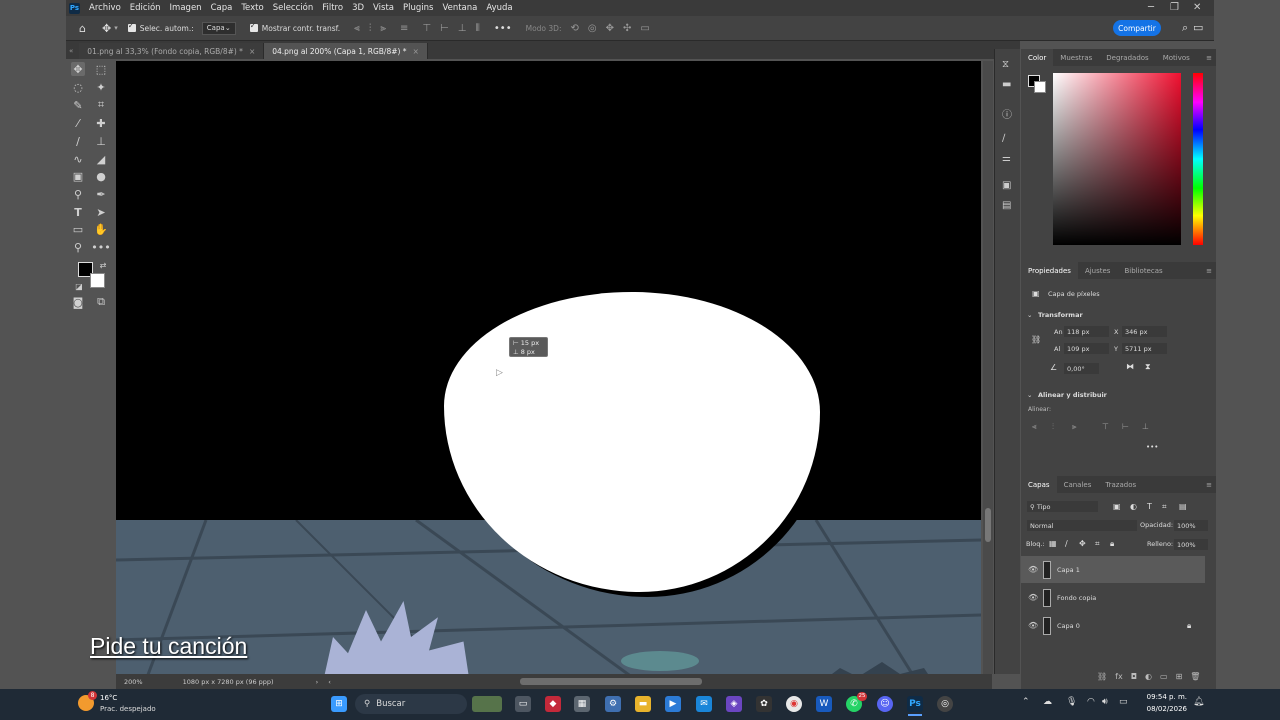 This screenshot has height=720, width=1280. What do you see at coordinates (383, 8) in the screenshot?
I see `menu-vista: Vista` at bounding box center [383, 8].